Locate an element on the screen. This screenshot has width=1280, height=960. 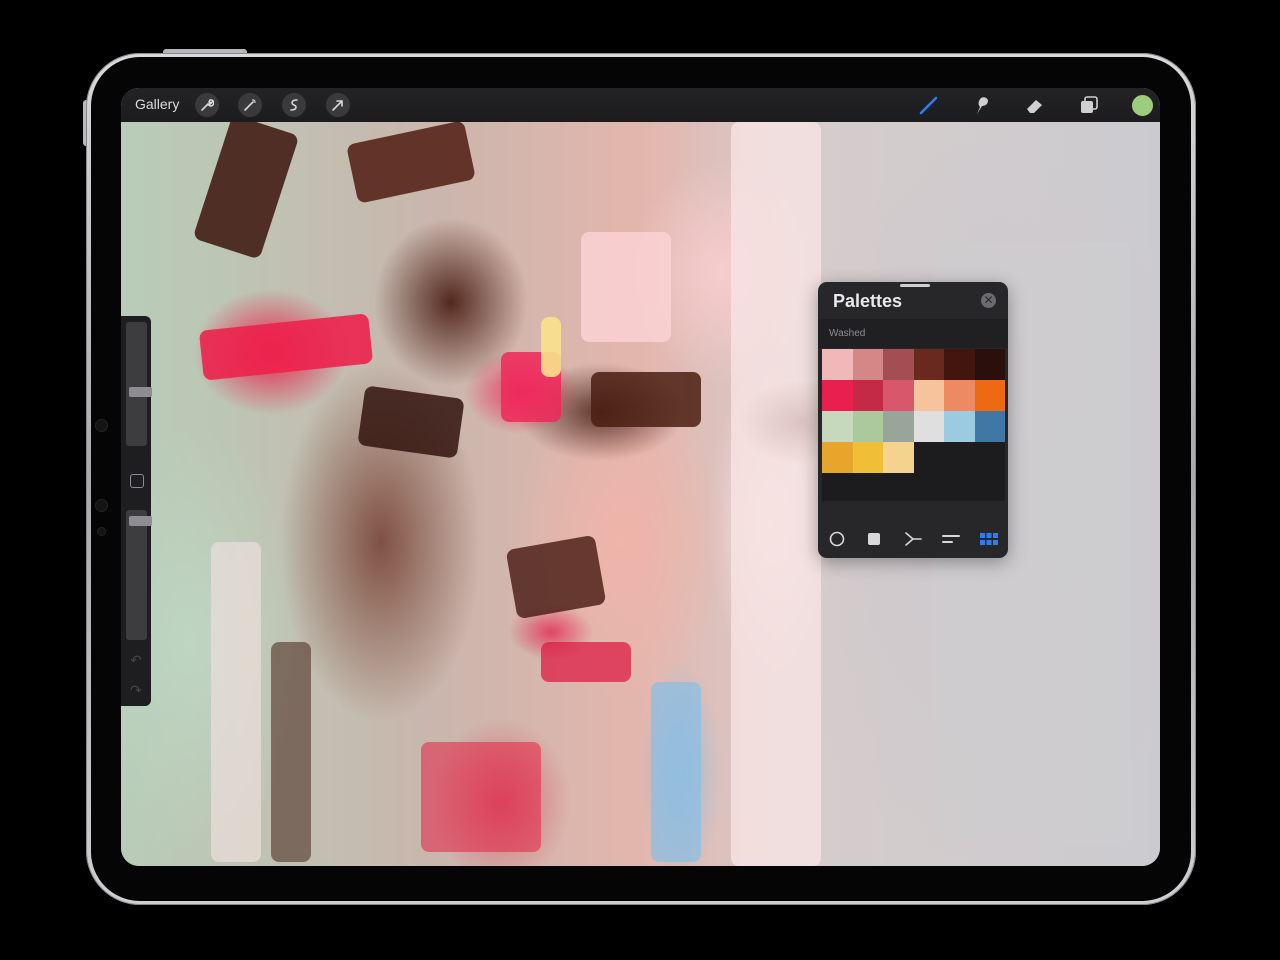
wrench-icon is located at coordinates (207, 105).